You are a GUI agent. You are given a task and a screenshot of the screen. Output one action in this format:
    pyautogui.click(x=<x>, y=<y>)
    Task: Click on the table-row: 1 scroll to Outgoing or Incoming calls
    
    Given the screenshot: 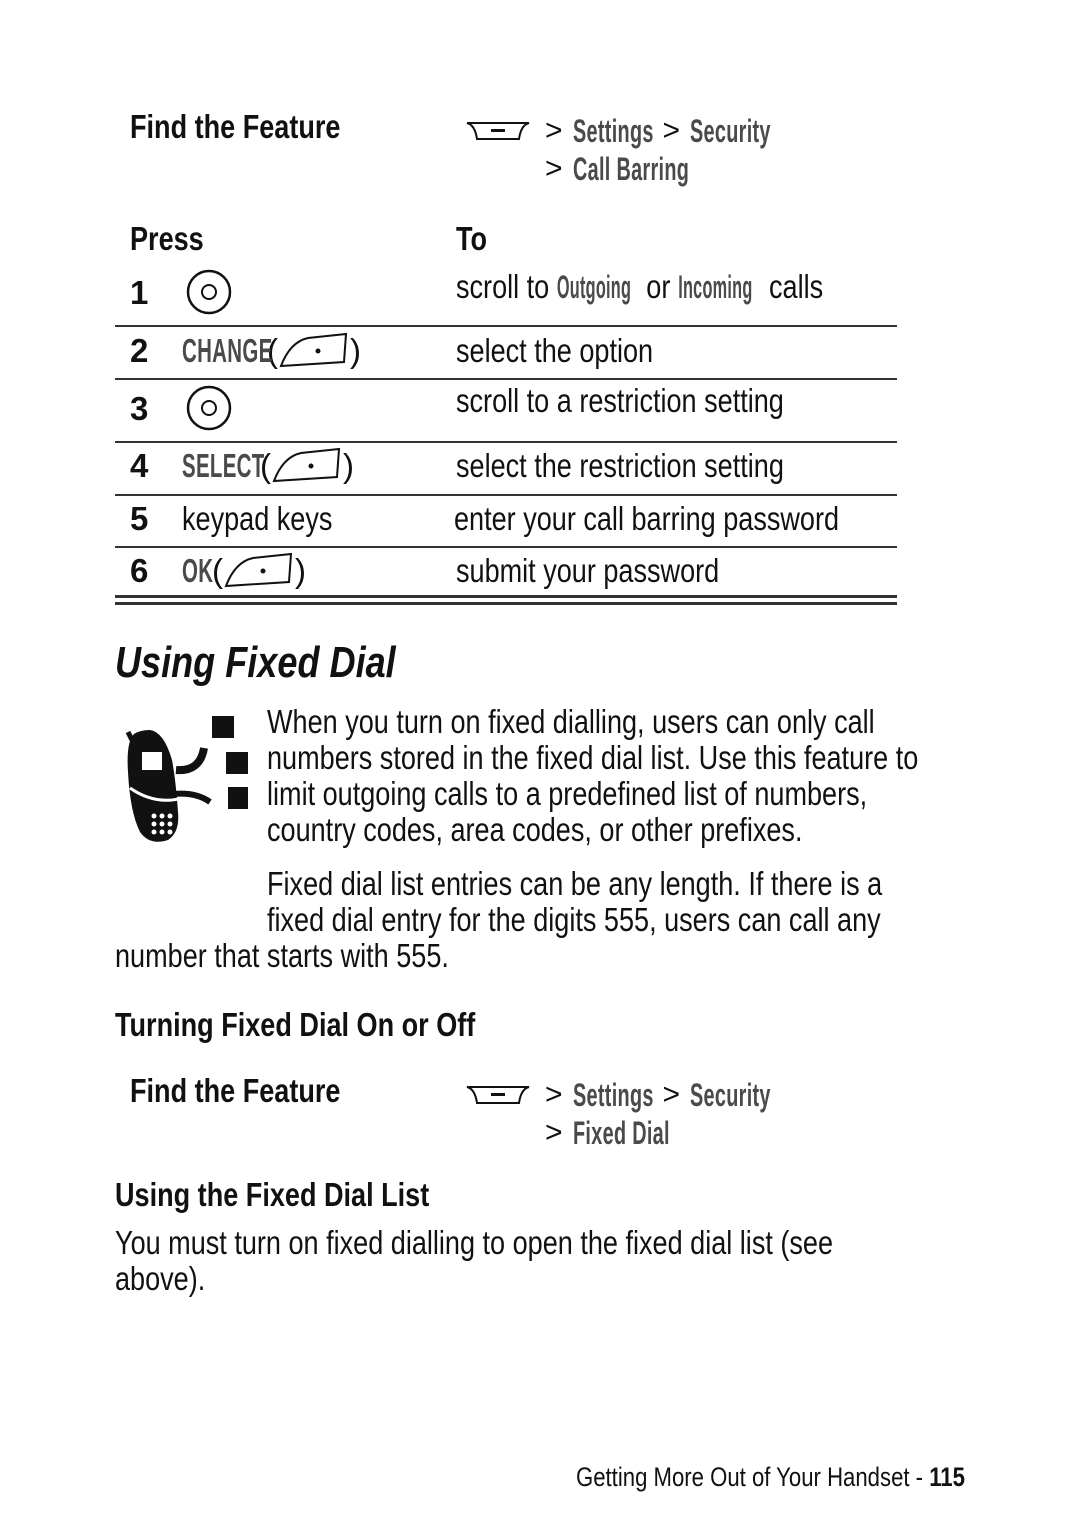 What is the action you would take?
    pyautogui.click(x=506, y=296)
    